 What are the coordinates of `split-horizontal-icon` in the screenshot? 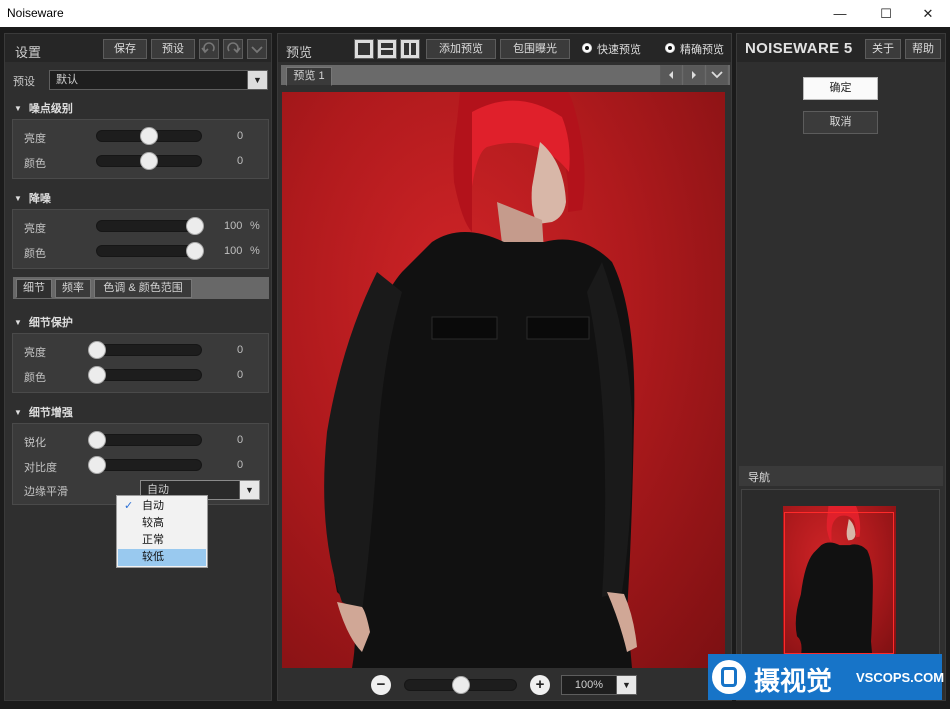 It's located at (387, 49).